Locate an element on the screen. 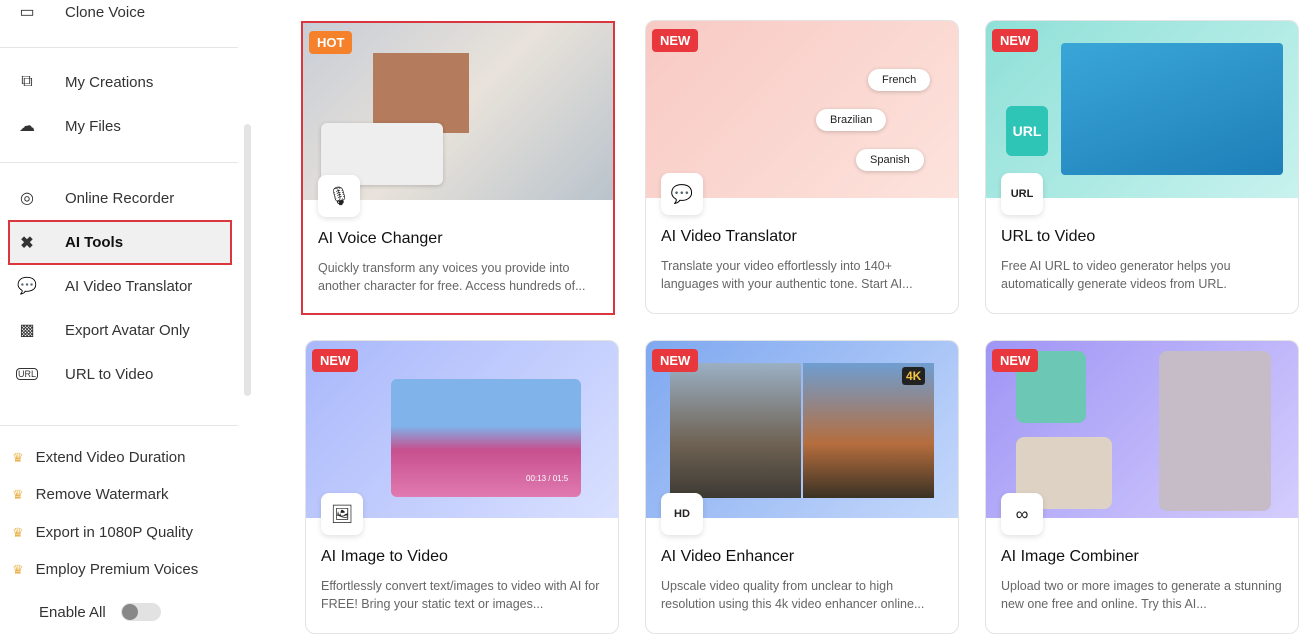  premium-feature: ♛ Extend Video Duration is located at coordinates (98, 457).